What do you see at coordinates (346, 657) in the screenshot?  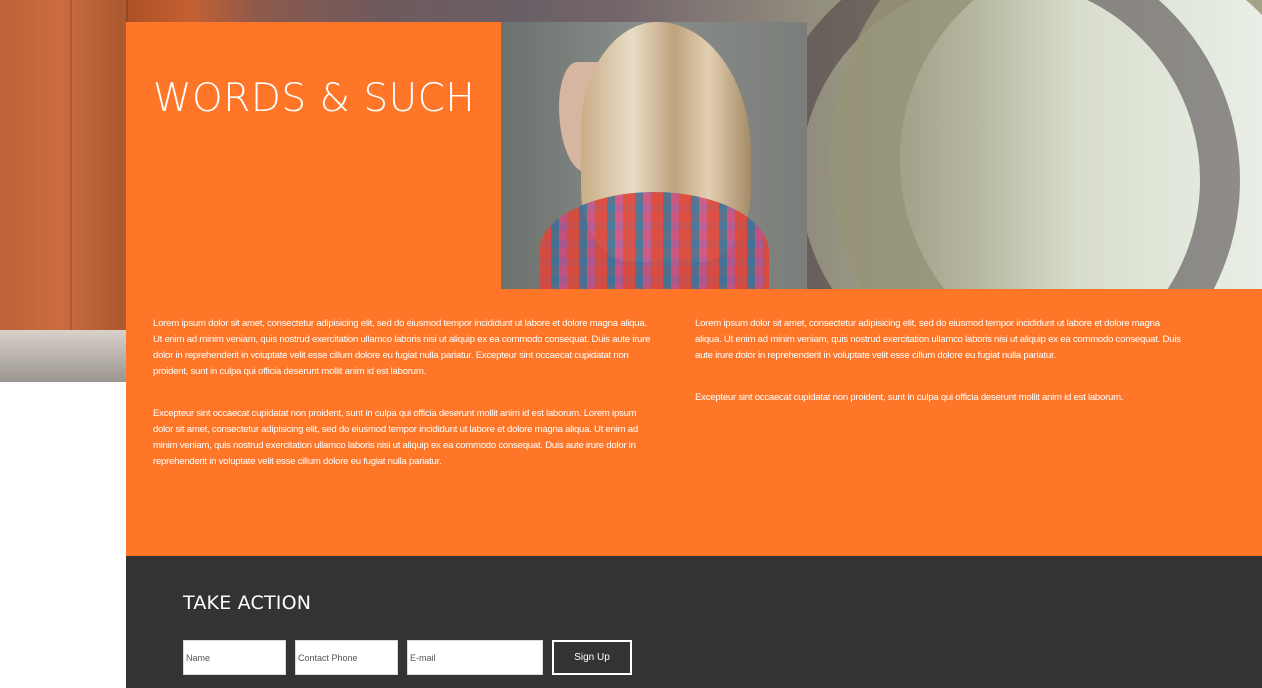 I see `contact-phone-input` at bounding box center [346, 657].